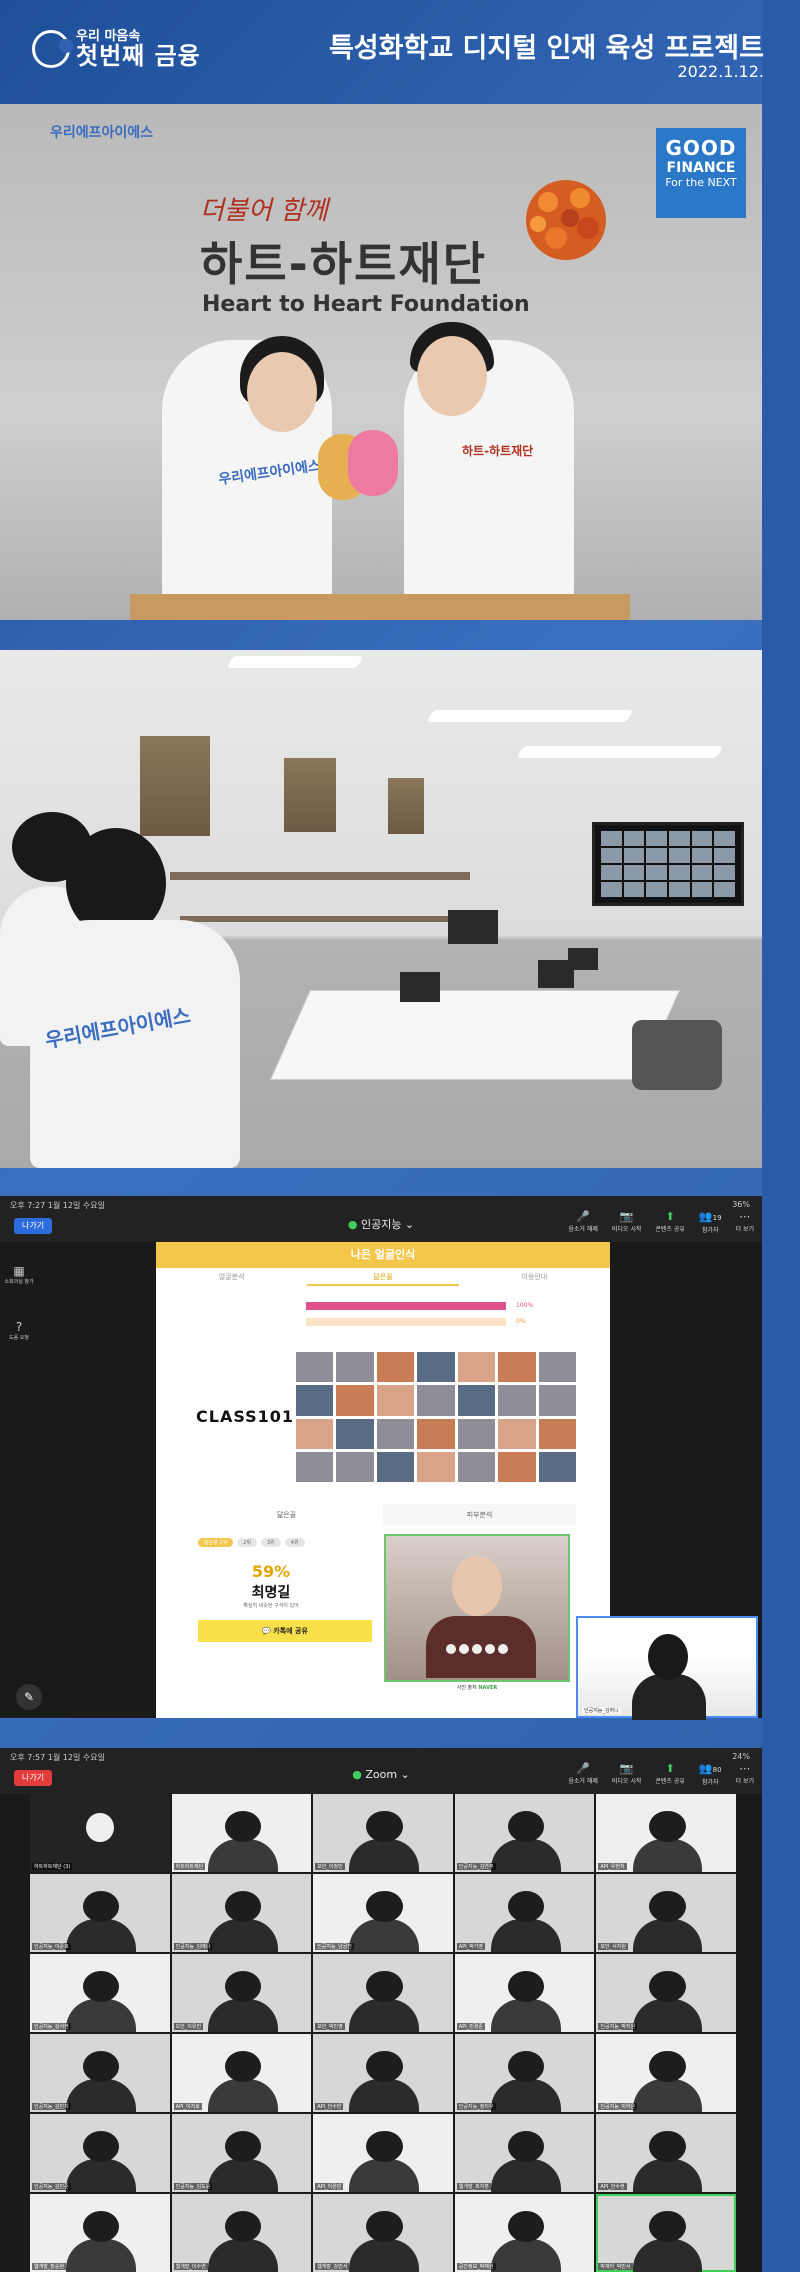  I want to click on participant-tile: 인공지능_김민준, so click(100, 2153).